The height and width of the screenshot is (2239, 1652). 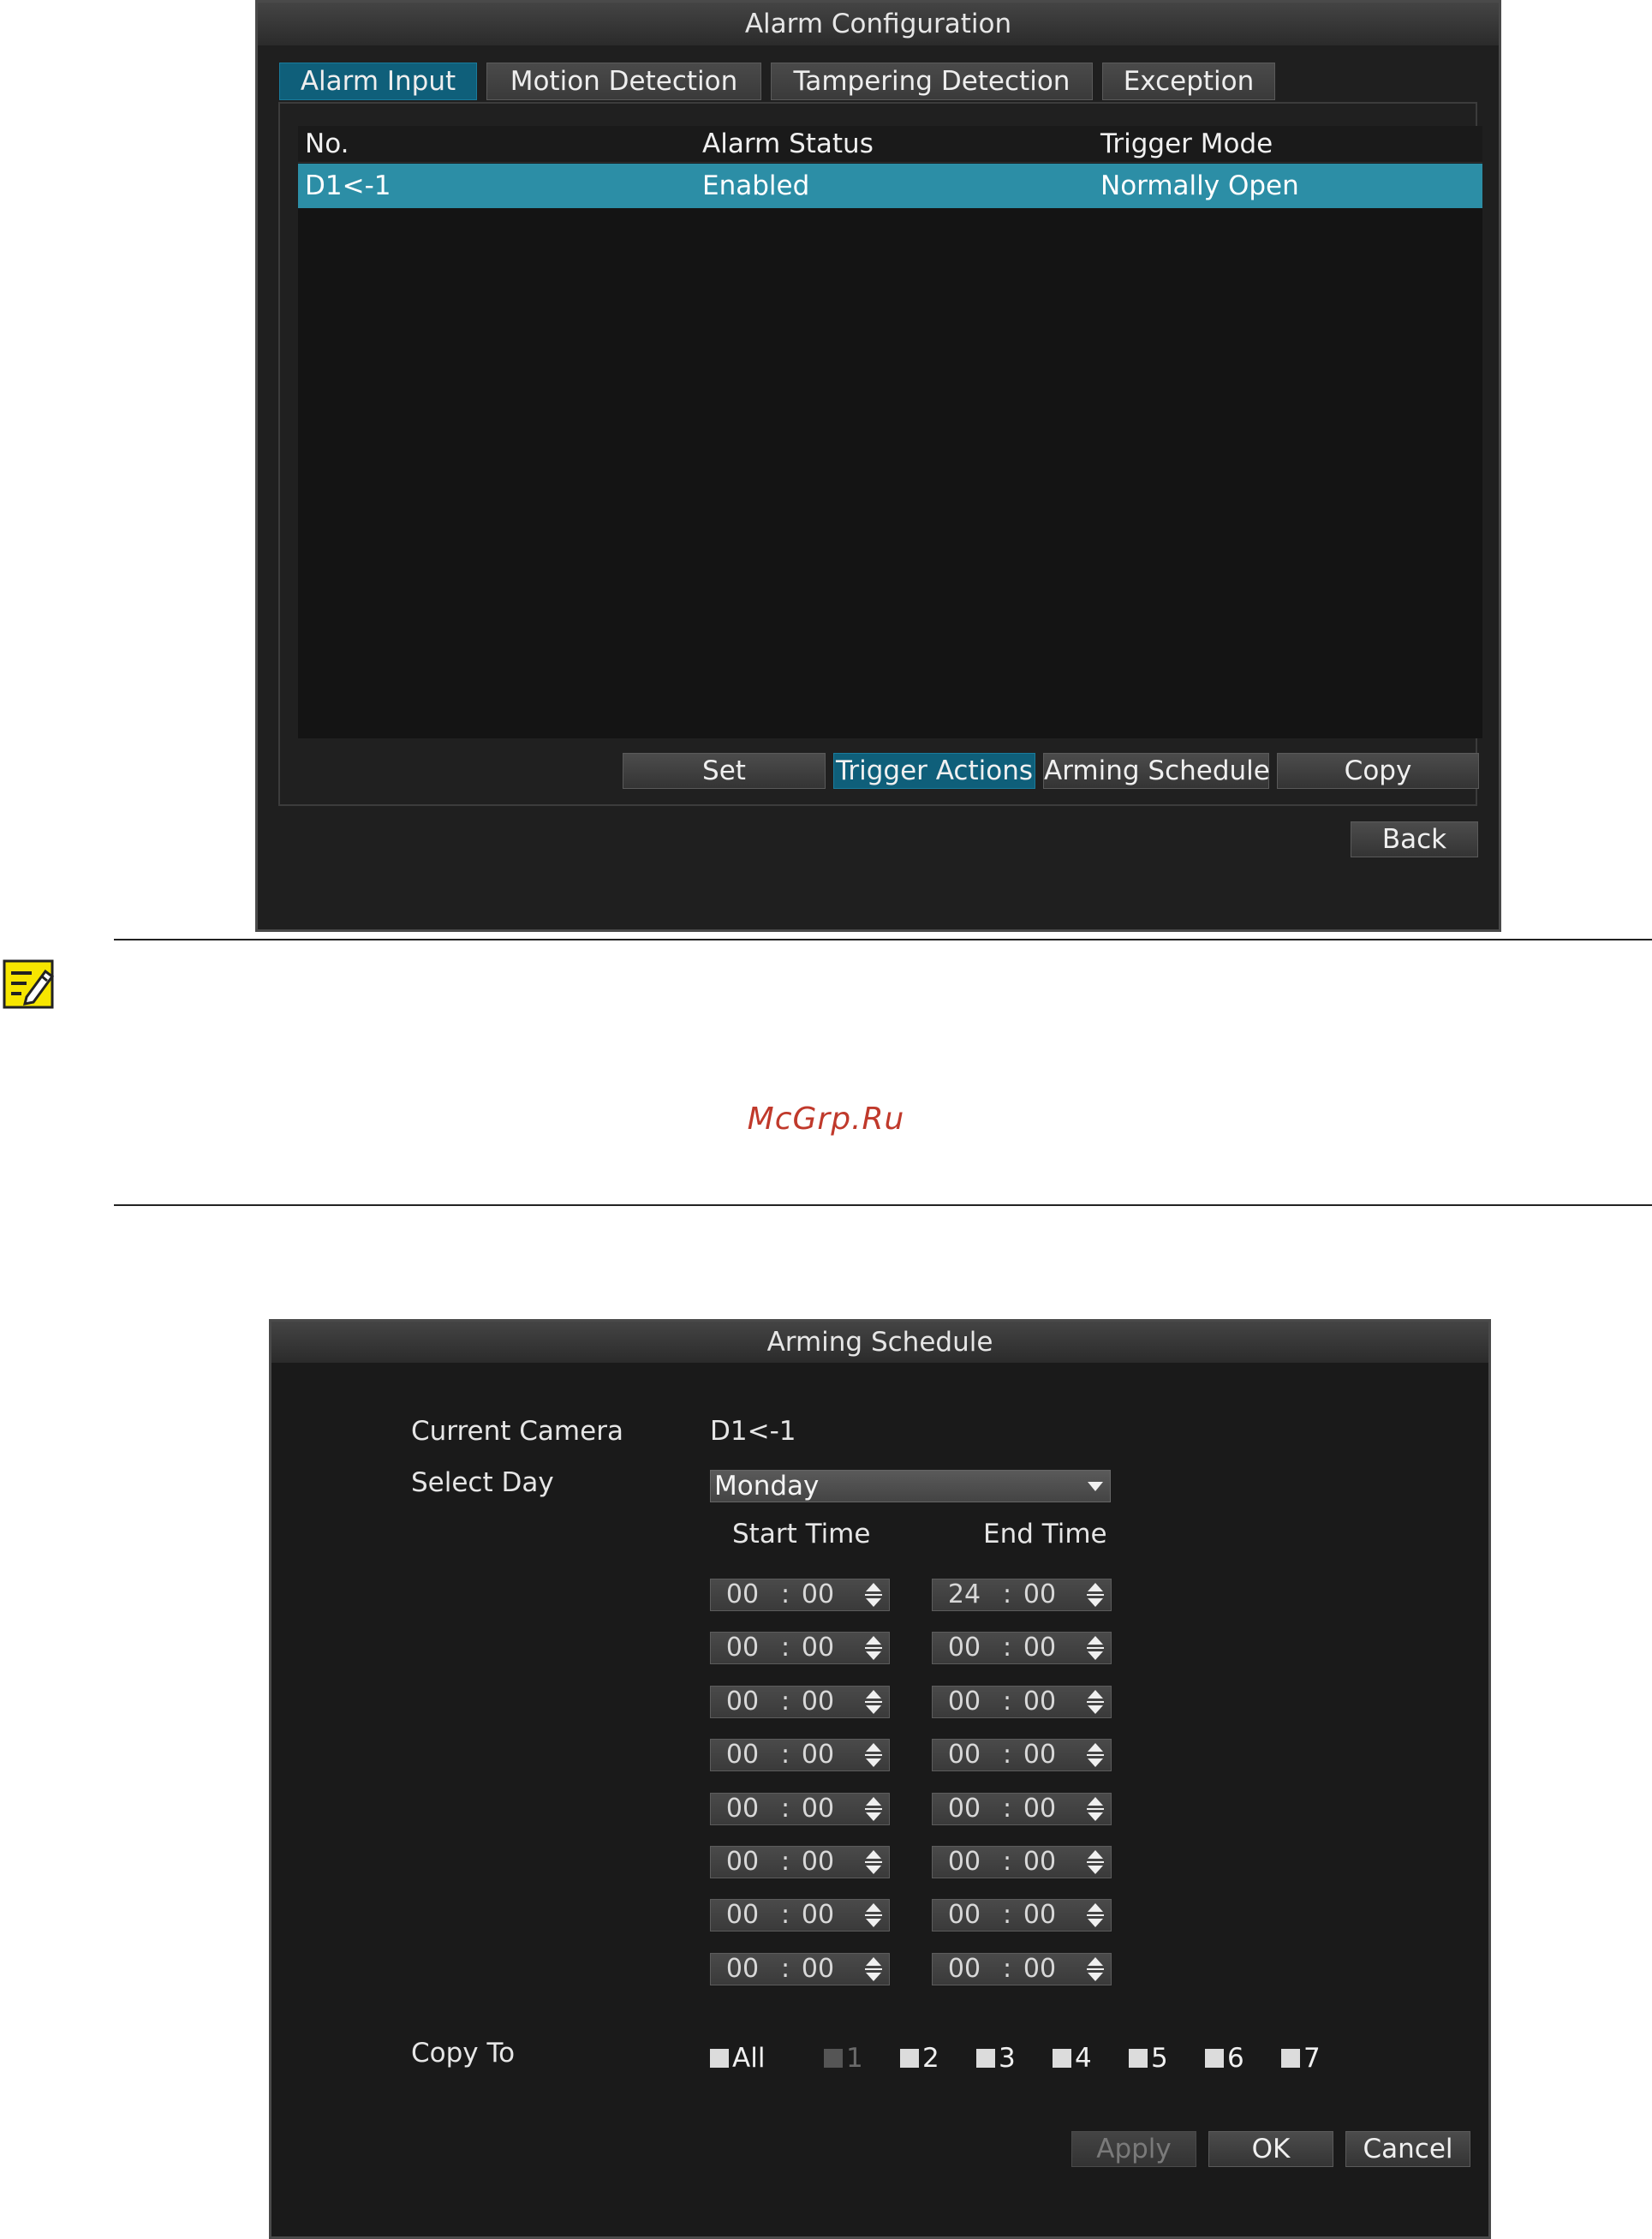 What do you see at coordinates (890, 144) in the screenshot?
I see `table-header: No. Alarm Status Trigger Mode` at bounding box center [890, 144].